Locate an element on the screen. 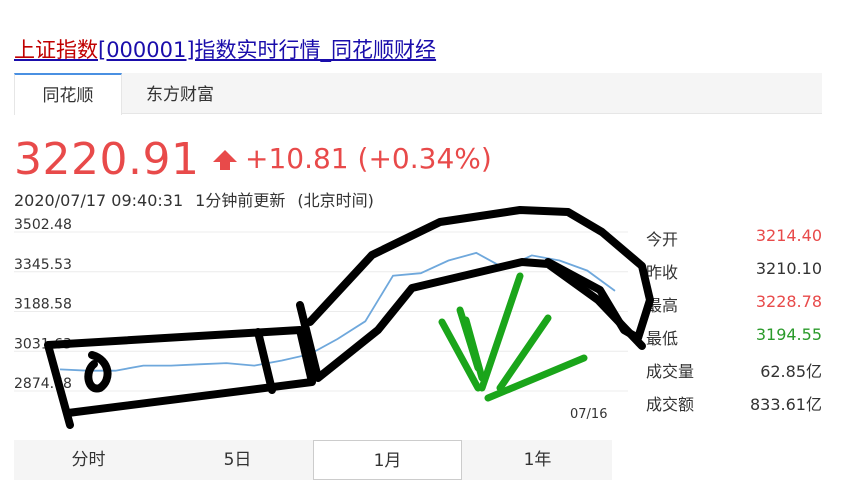 The image size is (850, 491). title-rest: [000001]指数实时行情_同花顺财经 is located at coordinates (267, 50).